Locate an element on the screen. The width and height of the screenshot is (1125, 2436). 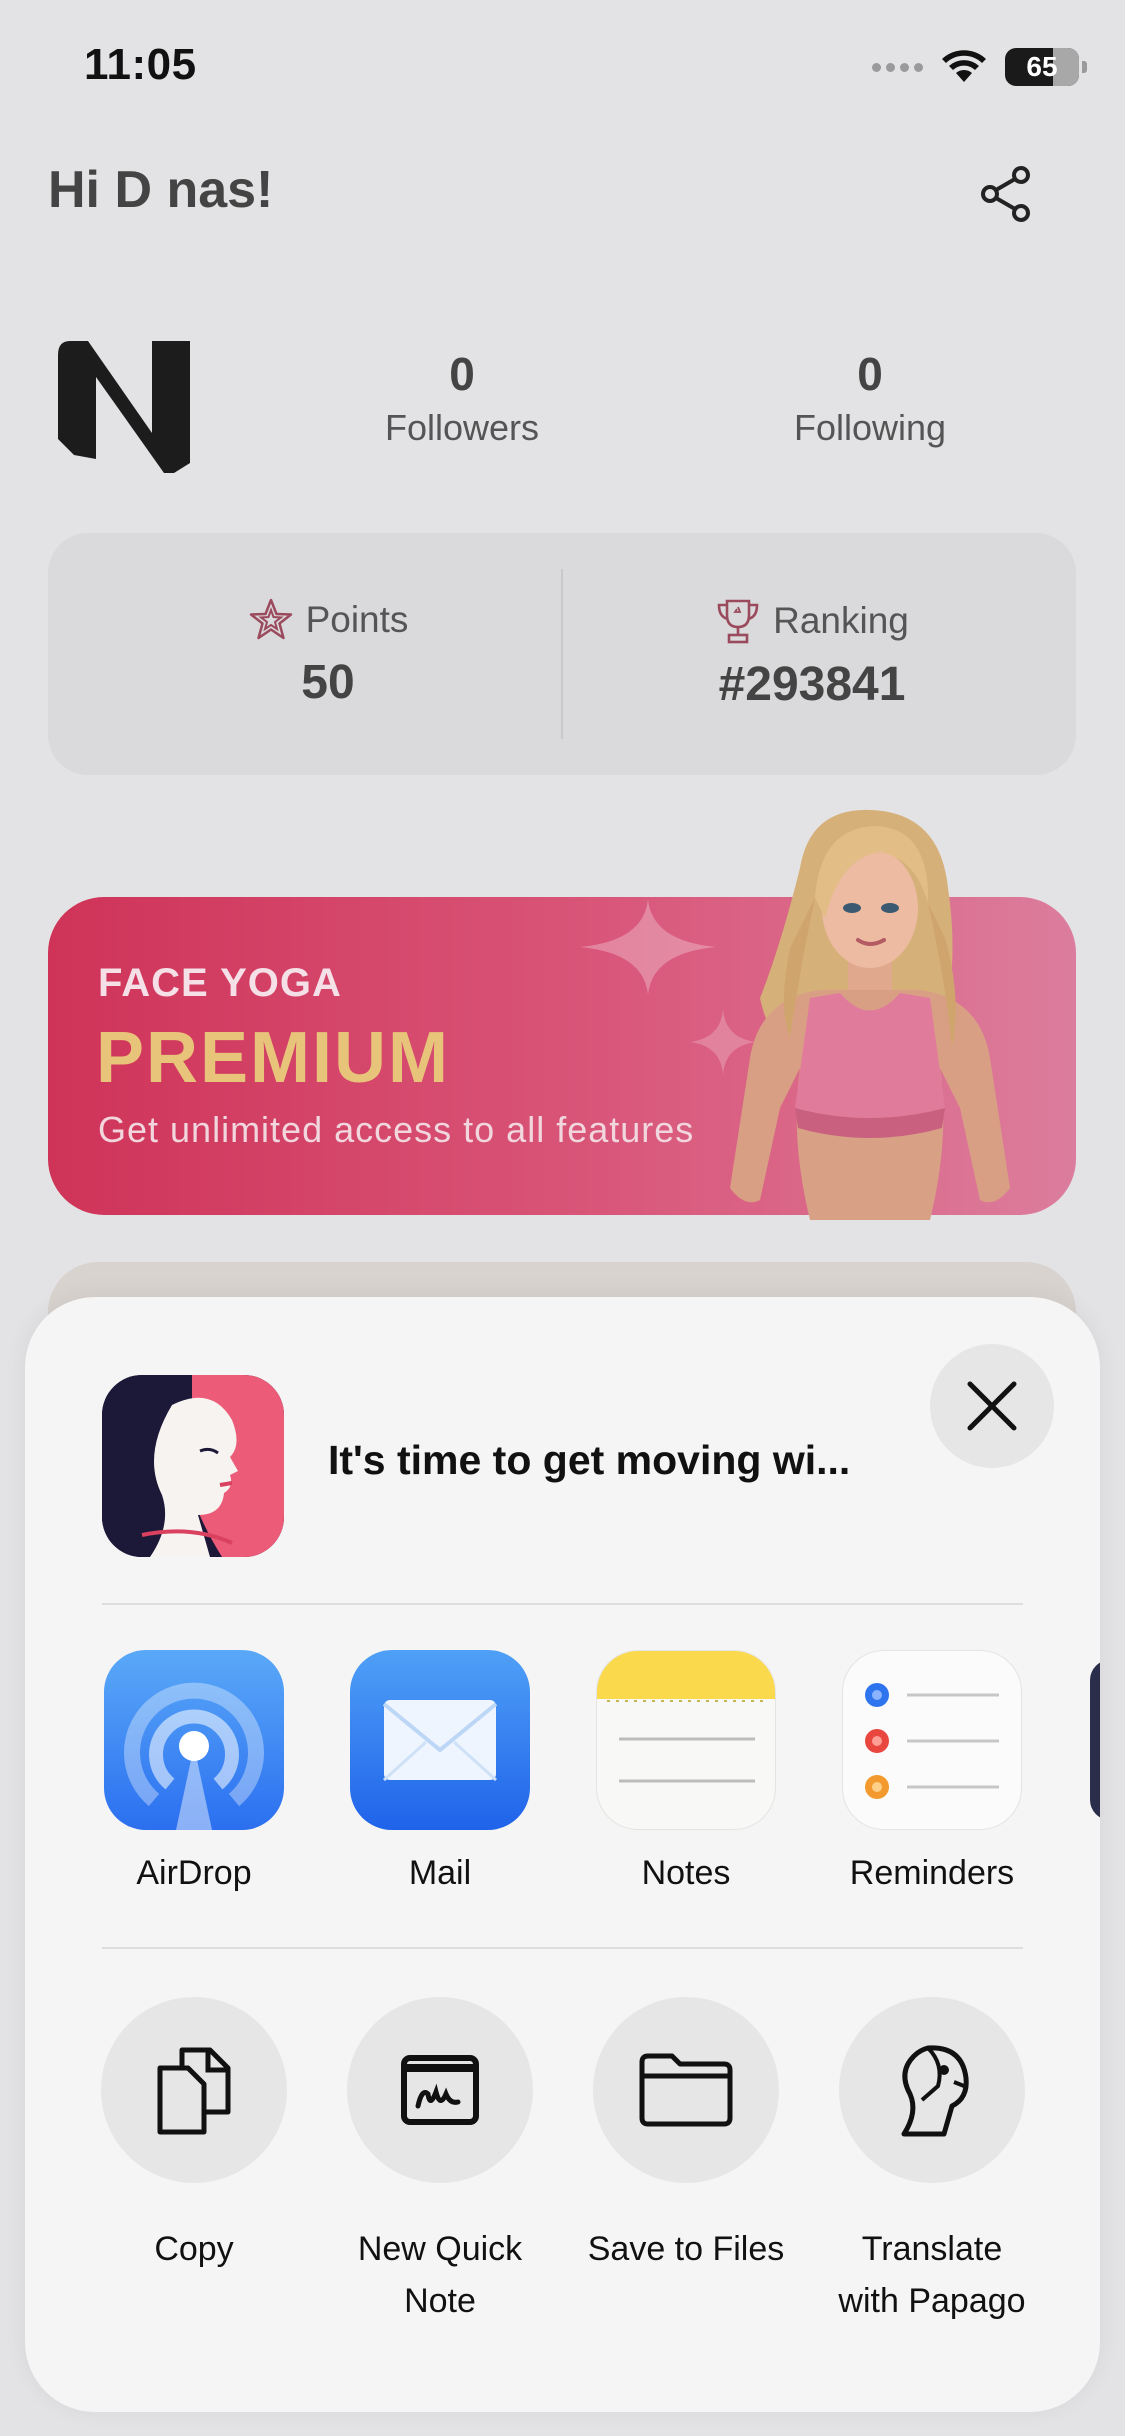
share-app-airdrop: AirDrop is located at coordinates (194, 1771).